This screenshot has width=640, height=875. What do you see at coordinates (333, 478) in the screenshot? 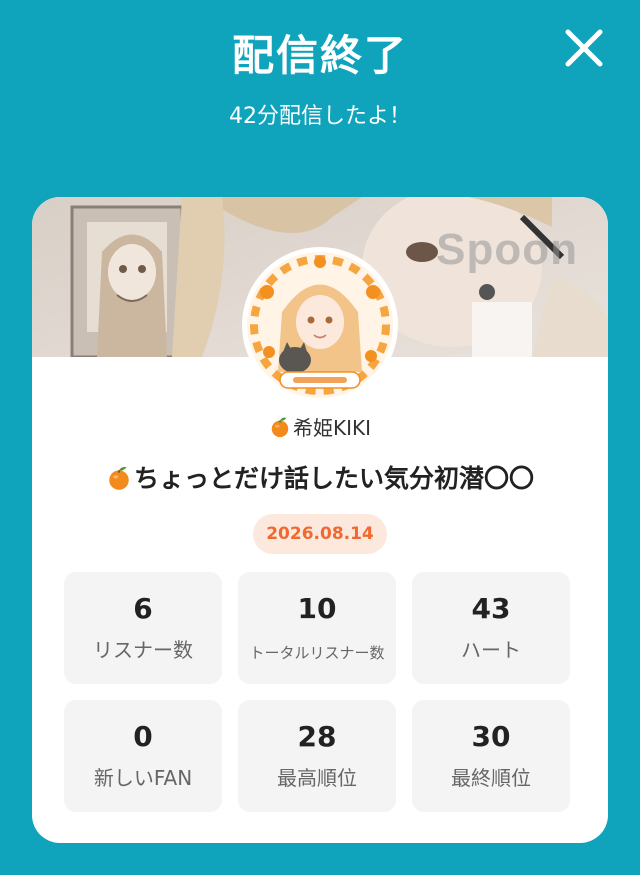
I see `stream-title-text: ちょっとだけ話したい気分初潜〇〇` at bounding box center [333, 478].